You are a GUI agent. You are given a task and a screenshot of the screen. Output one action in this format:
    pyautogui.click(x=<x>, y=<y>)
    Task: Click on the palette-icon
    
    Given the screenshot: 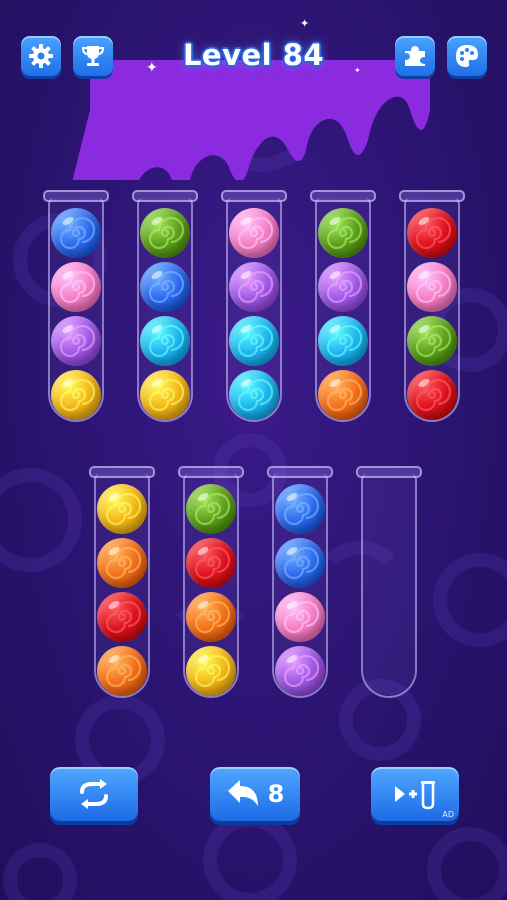 What is the action you would take?
    pyautogui.click(x=467, y=56)
    